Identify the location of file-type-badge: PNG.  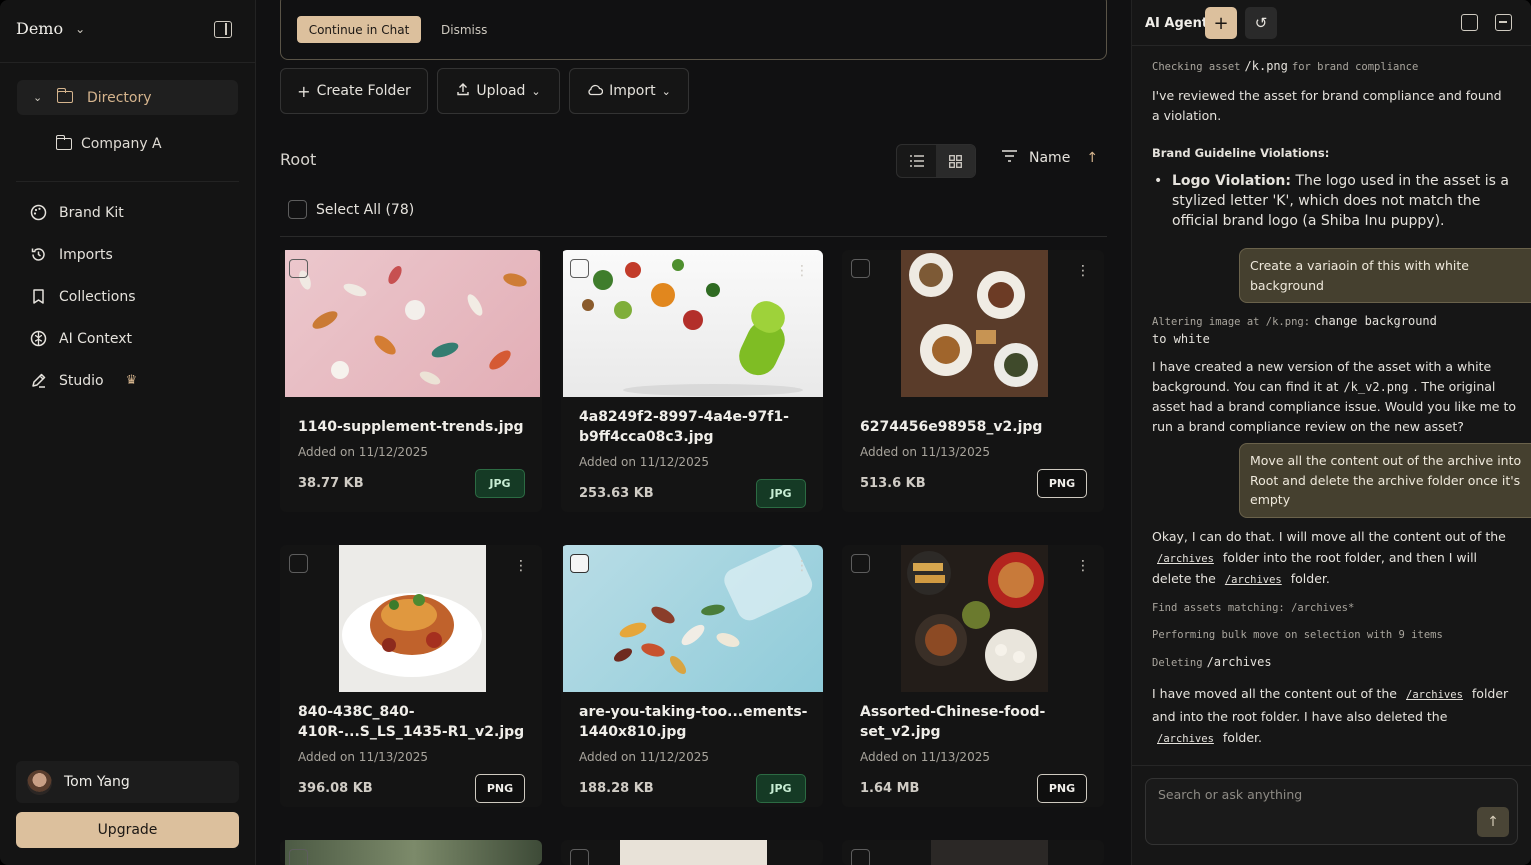
(1062, 483).